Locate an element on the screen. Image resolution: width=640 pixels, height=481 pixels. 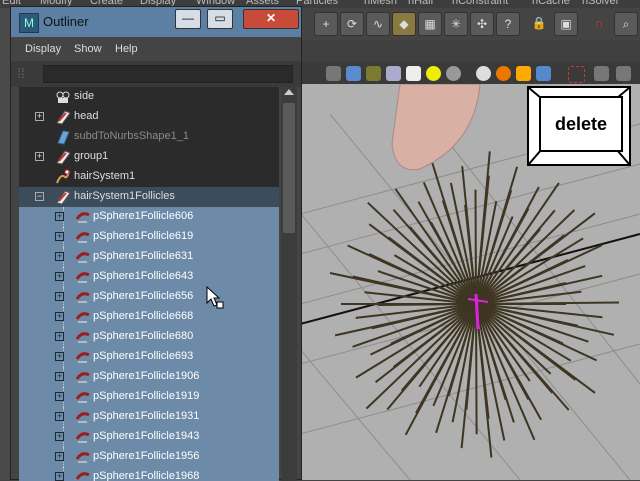
camera-view-icon is located at coordinates (543, 73).